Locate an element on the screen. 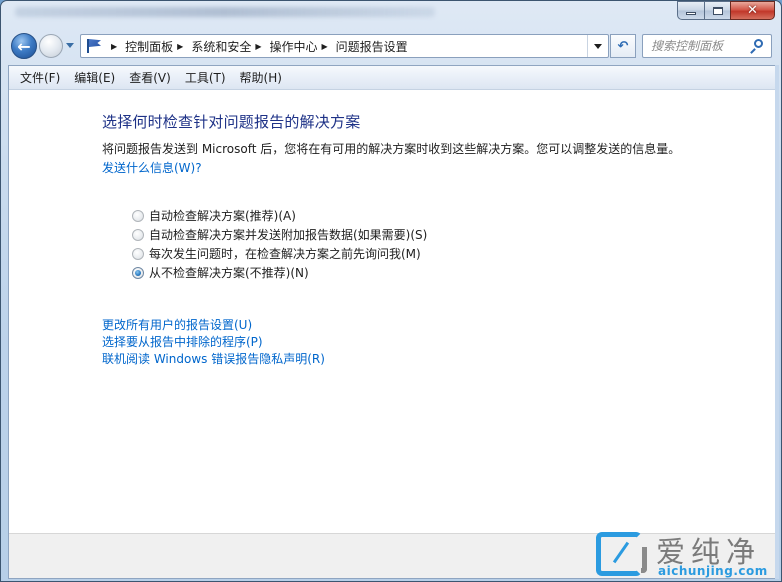 The height and width of the screenshot is (582, 782). button-footer is located at coordinates (392, 555).